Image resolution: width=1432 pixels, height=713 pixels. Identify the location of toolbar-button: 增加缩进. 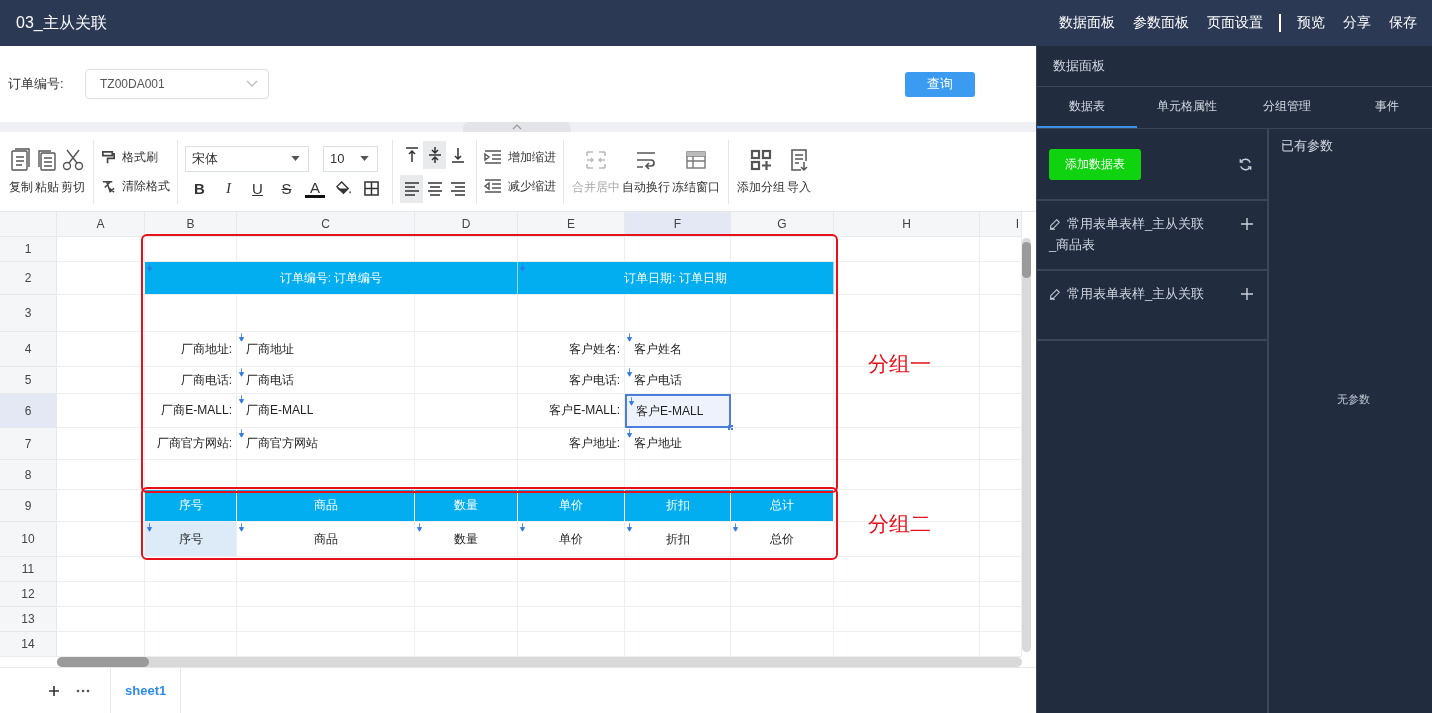
(520, 157).